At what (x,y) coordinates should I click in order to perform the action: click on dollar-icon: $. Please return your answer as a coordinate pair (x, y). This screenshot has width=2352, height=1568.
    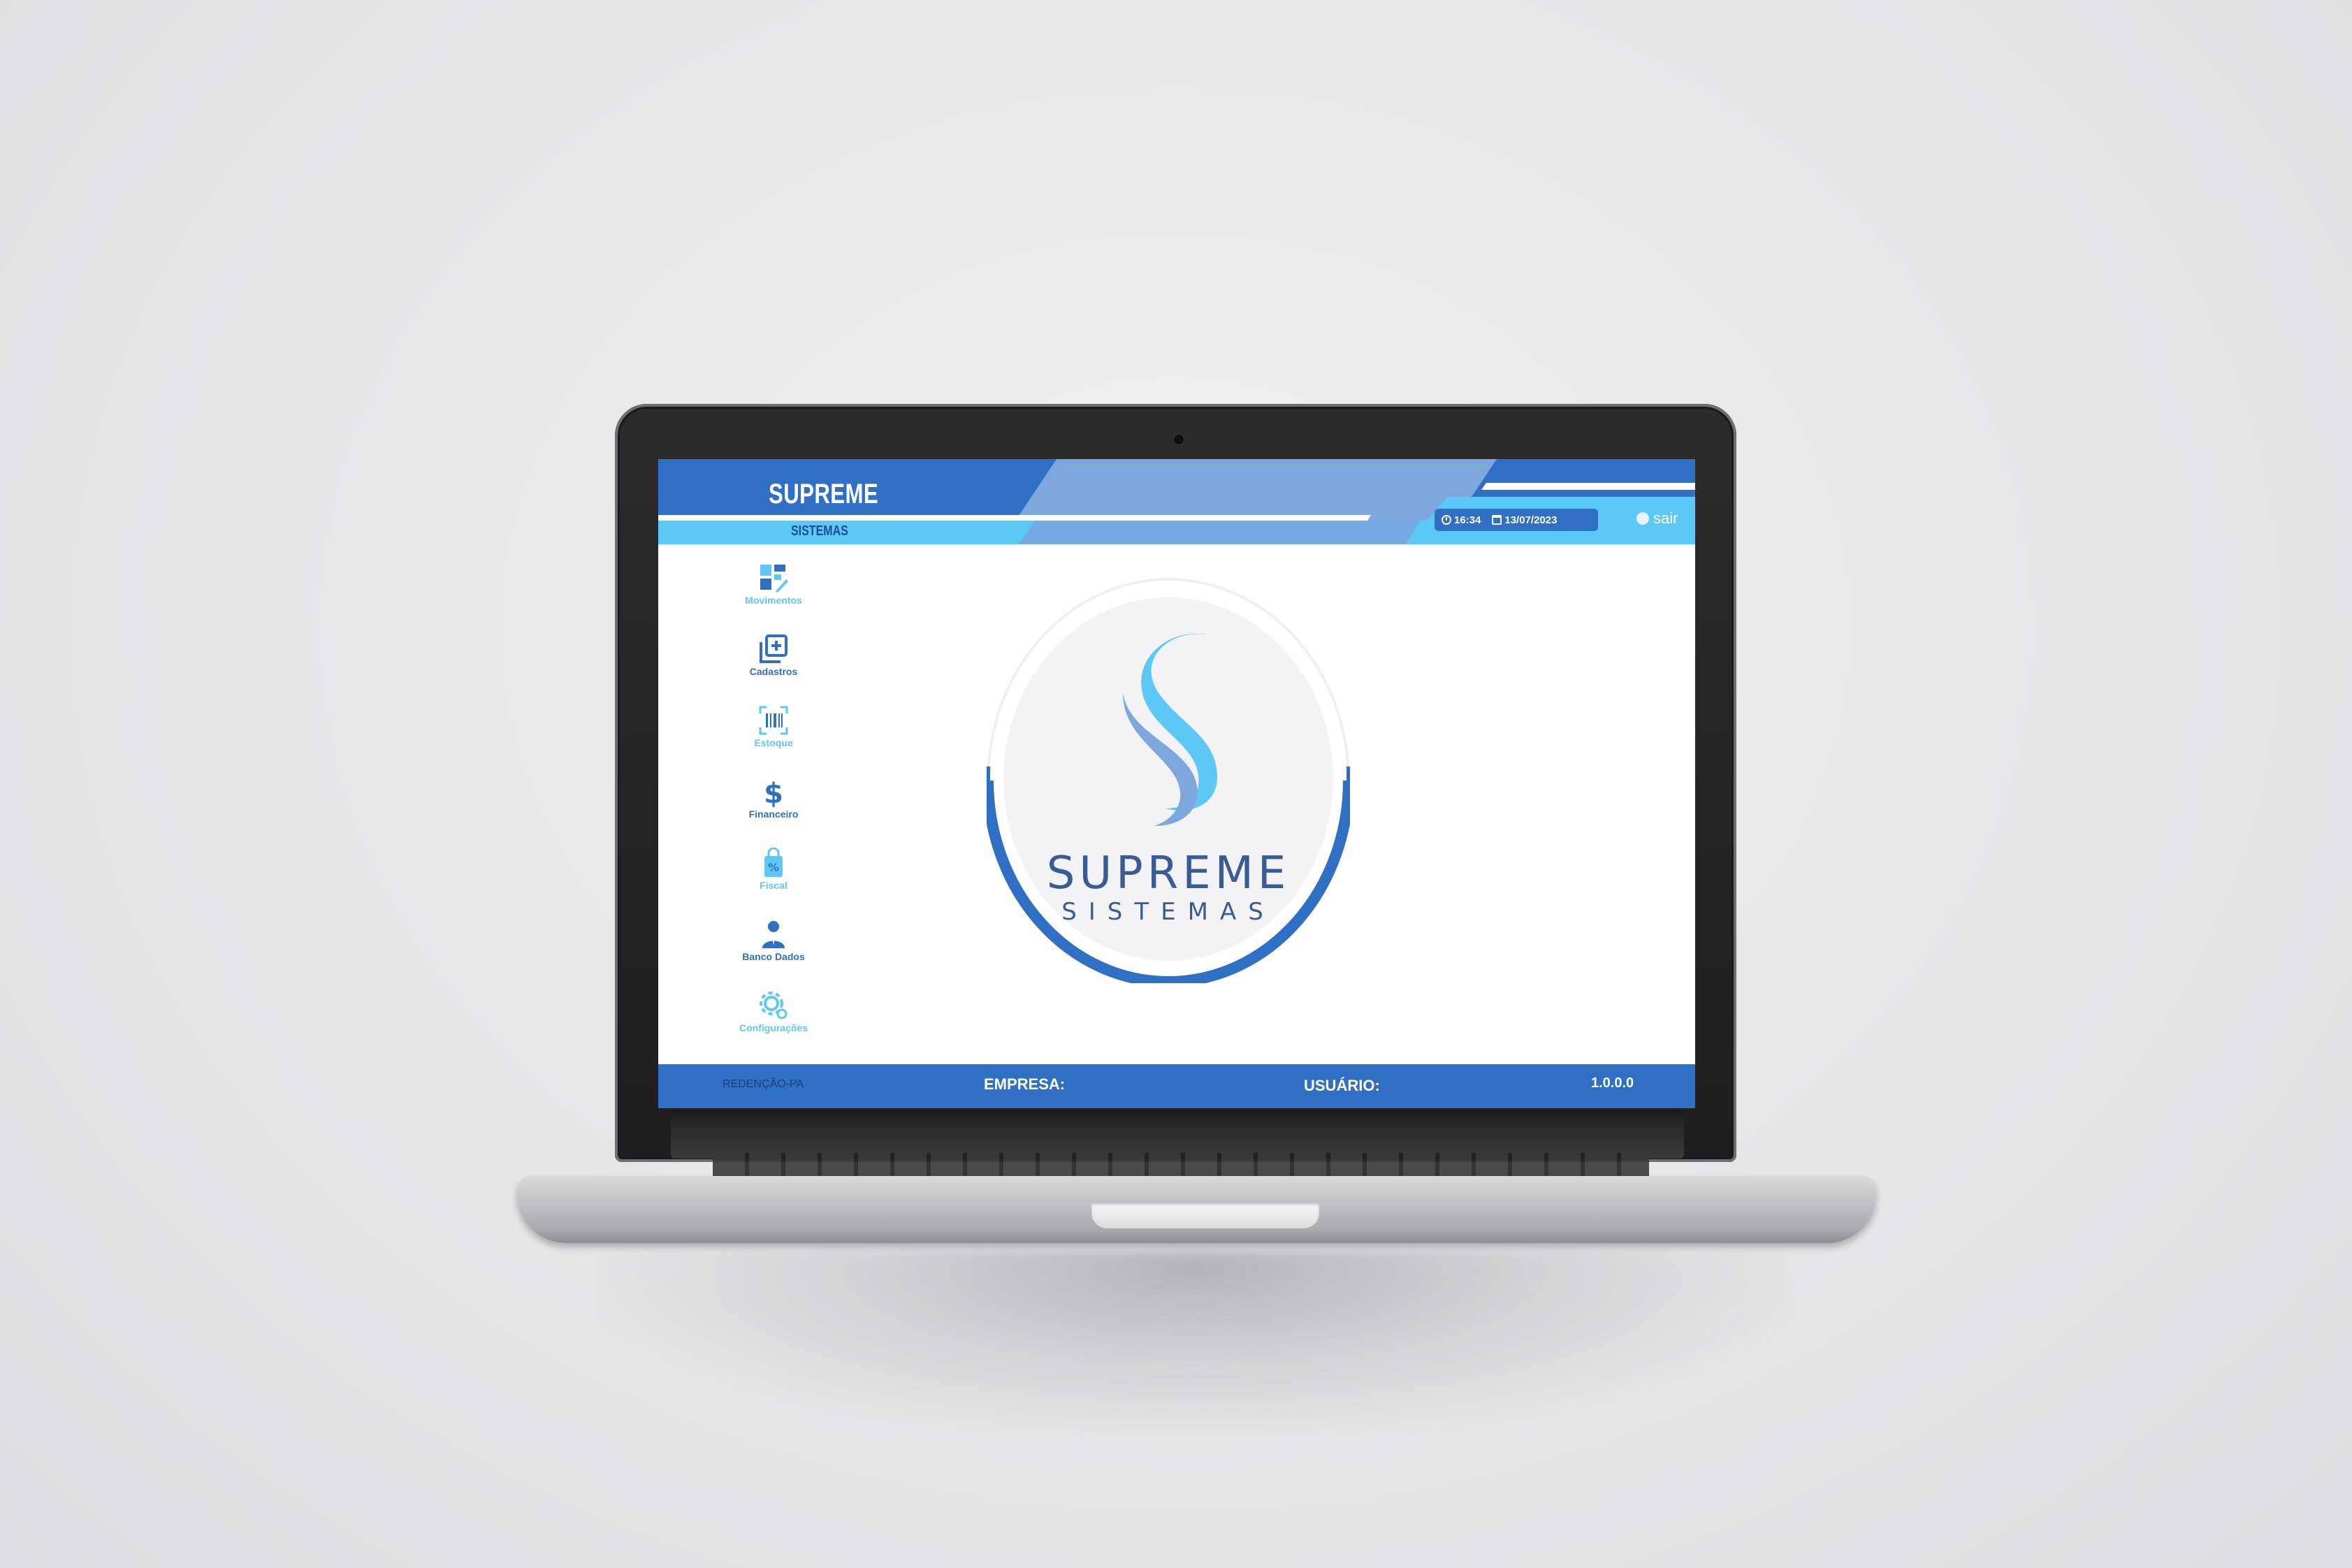
    Looking at the image, I should click on (773, 792).